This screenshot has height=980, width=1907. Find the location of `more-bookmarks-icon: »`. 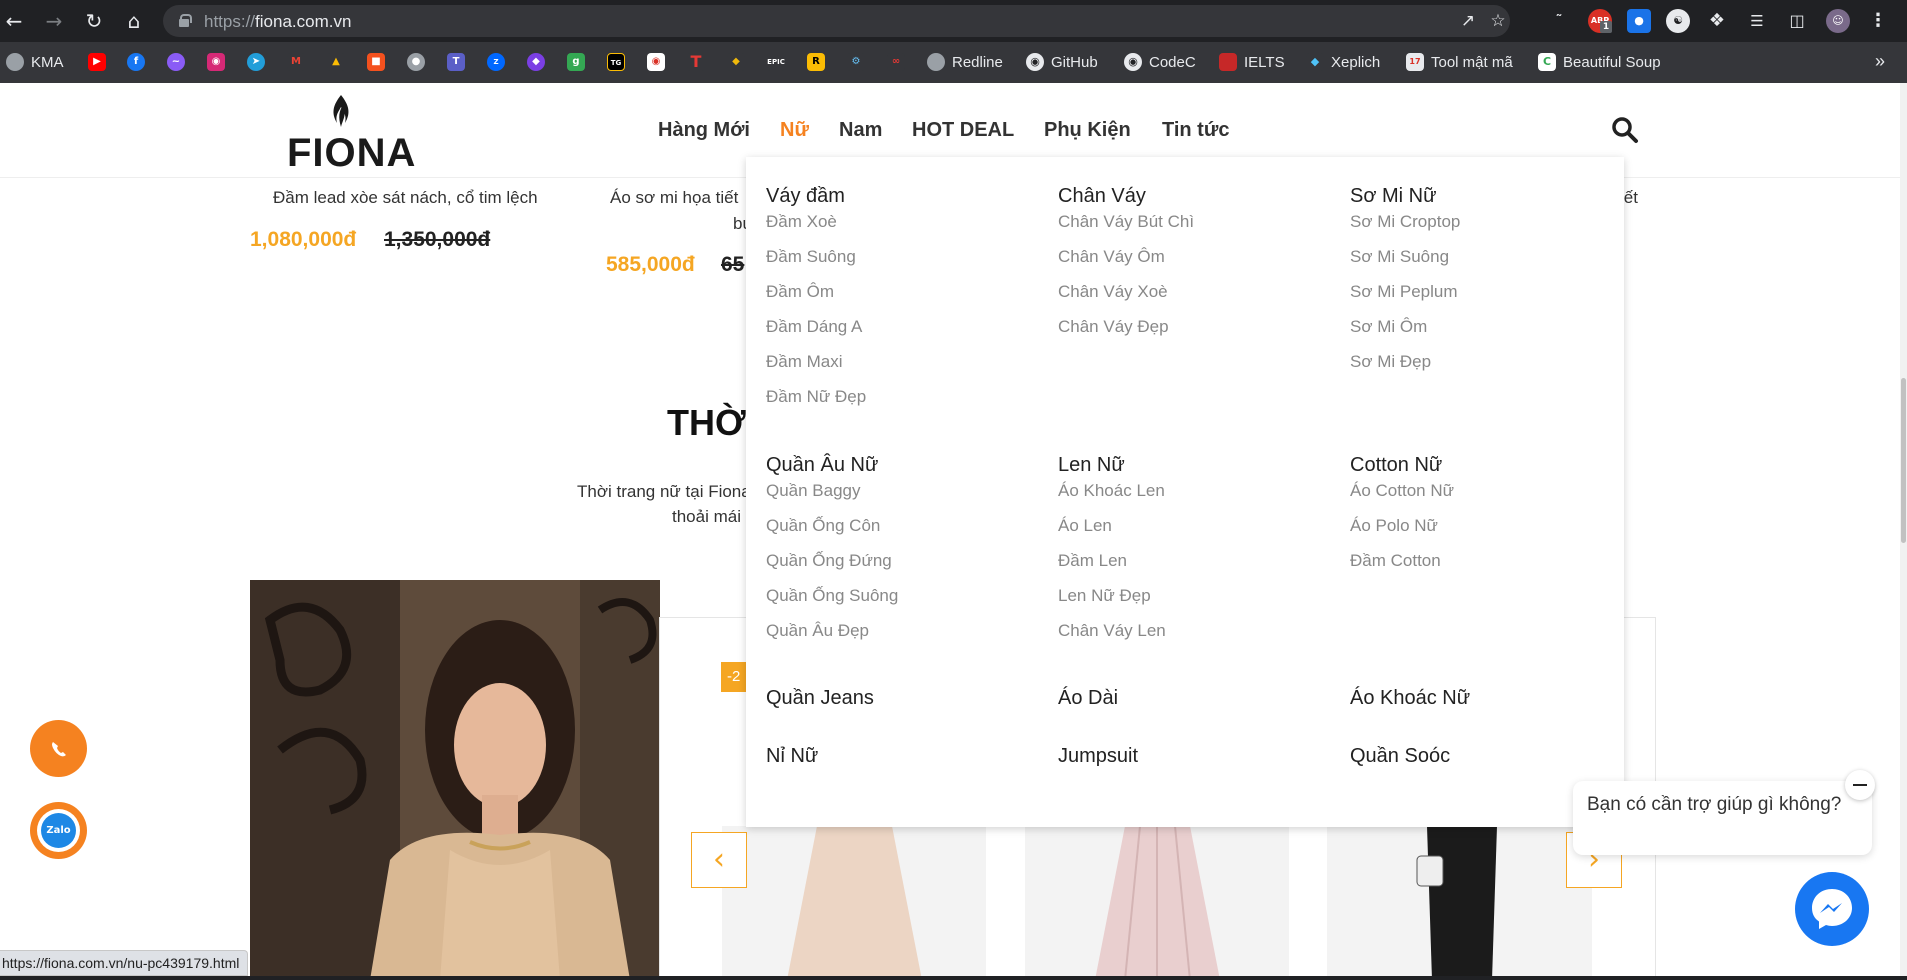

more-bookmarks-icon: » is located at coordinates (1880, 61).